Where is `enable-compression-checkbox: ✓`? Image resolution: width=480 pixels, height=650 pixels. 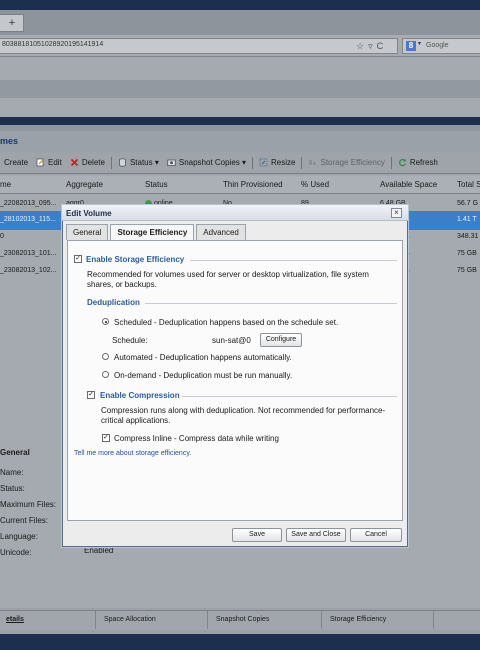 enable-compression-checkbox: ✓ is located at coordinates (91, 395).